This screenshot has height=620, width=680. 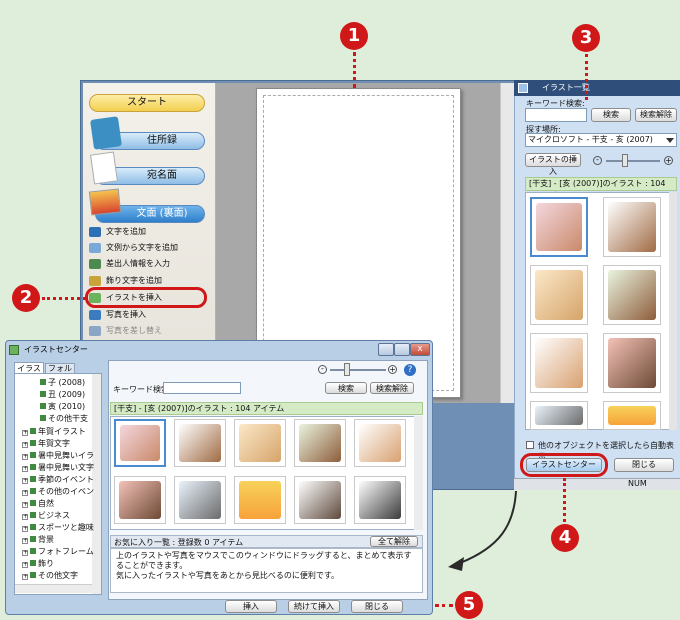 I want to click on tree-item: + 暑中見舞いイラ, so click(x=58, y=456).